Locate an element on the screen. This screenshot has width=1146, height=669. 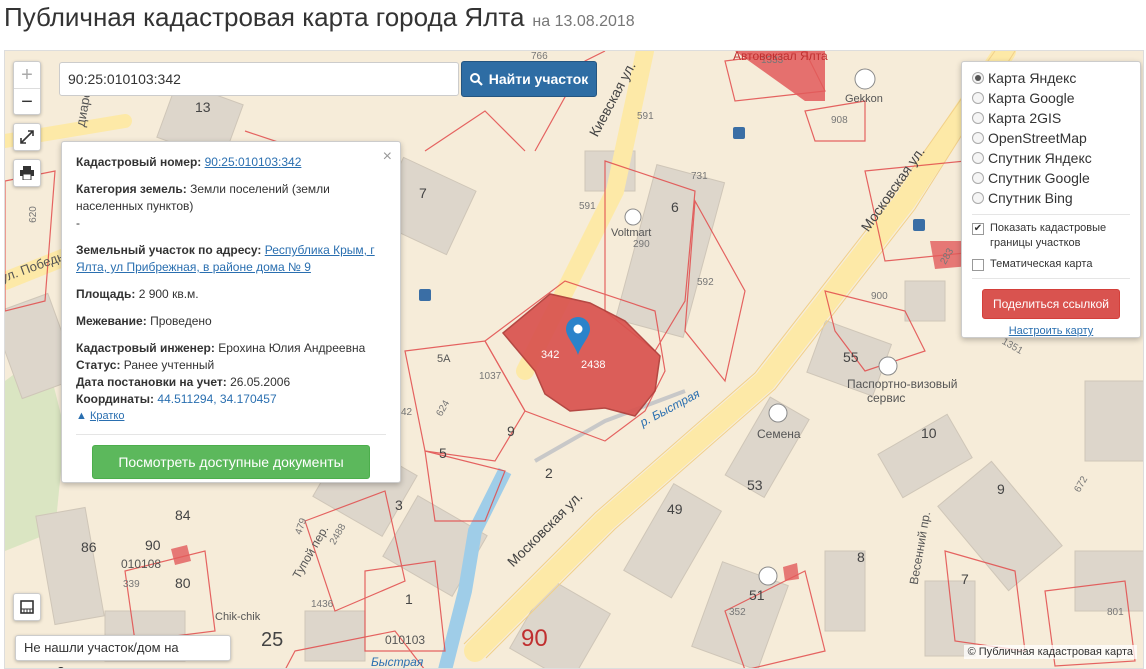
map-label: 86 is located at coordinates (89, 547).